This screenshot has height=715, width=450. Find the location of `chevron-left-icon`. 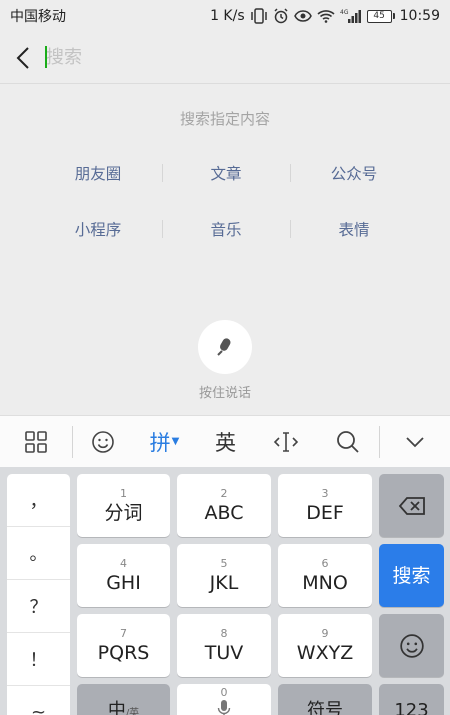

chevron-left-icon is located at coordinates (22, 57).